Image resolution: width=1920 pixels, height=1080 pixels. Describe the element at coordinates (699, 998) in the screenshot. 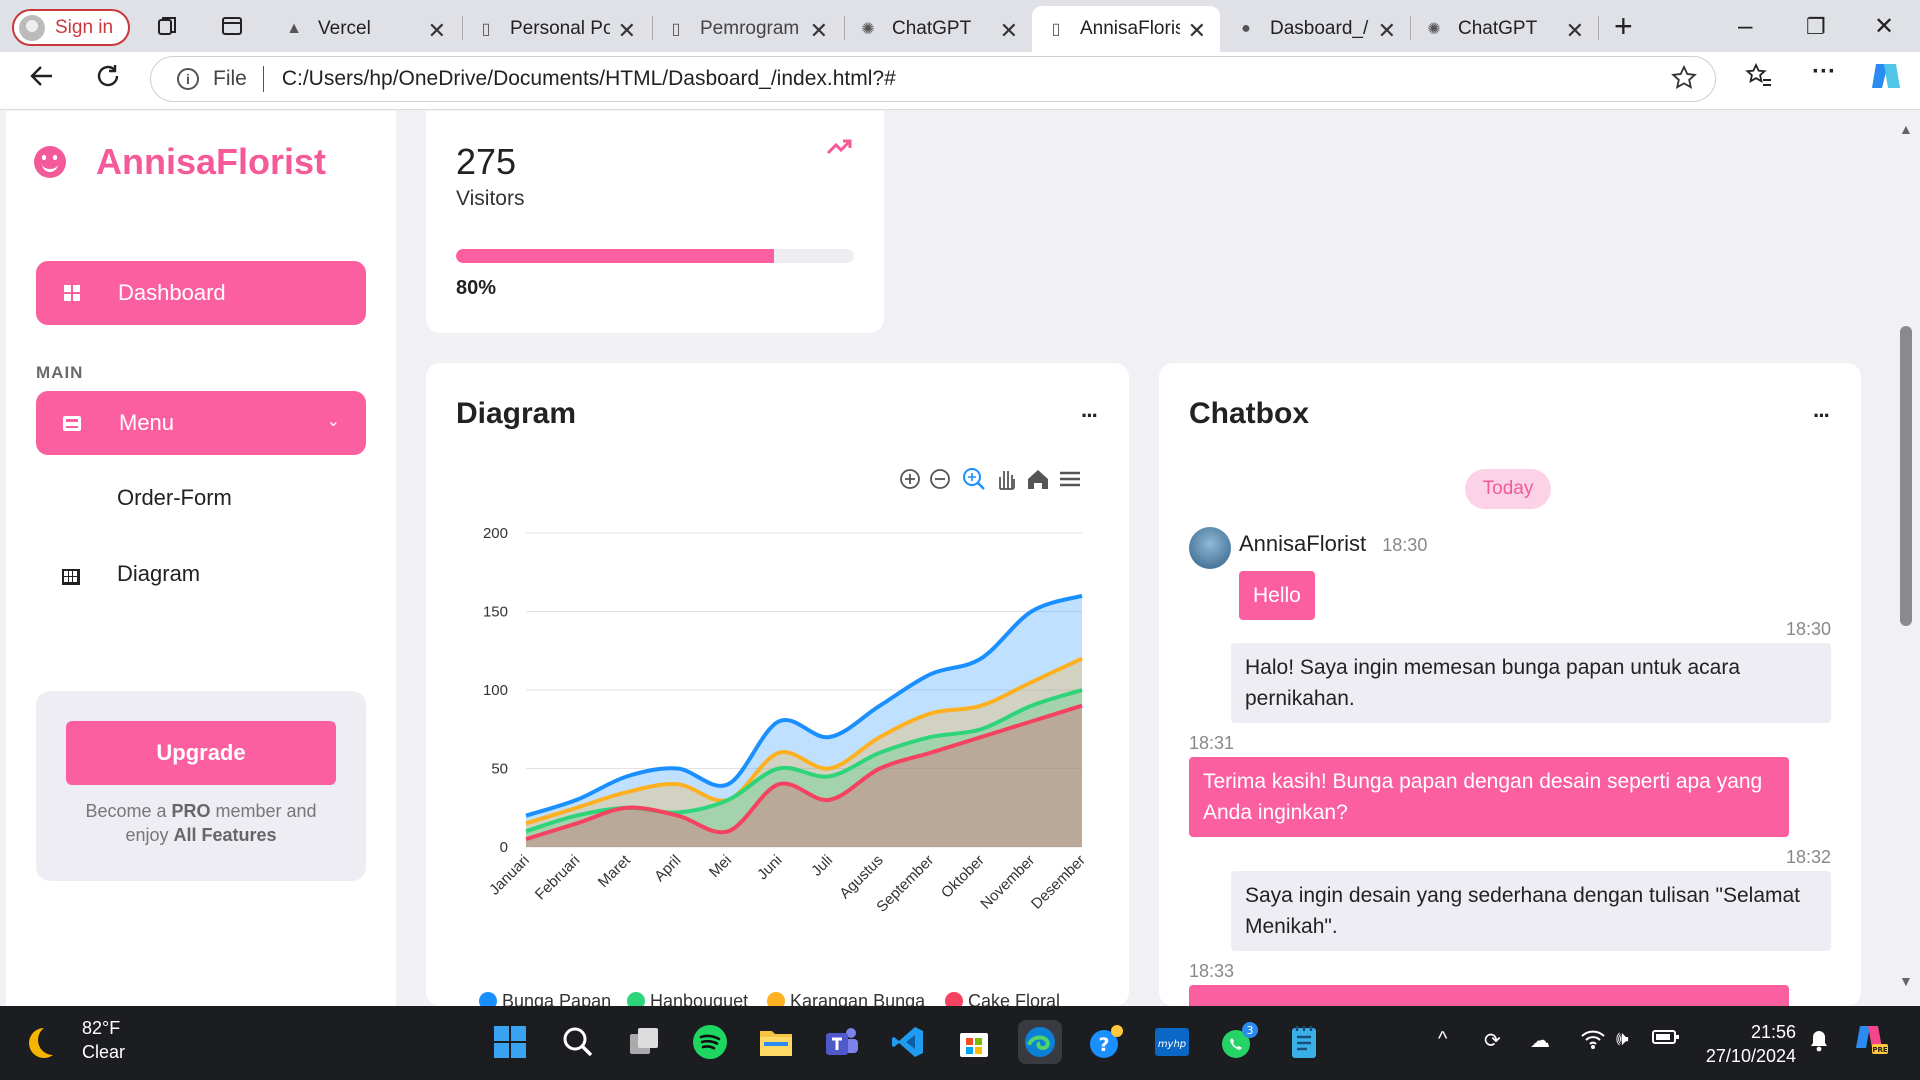

I see `legend-label: Hanbouquet` at that location.